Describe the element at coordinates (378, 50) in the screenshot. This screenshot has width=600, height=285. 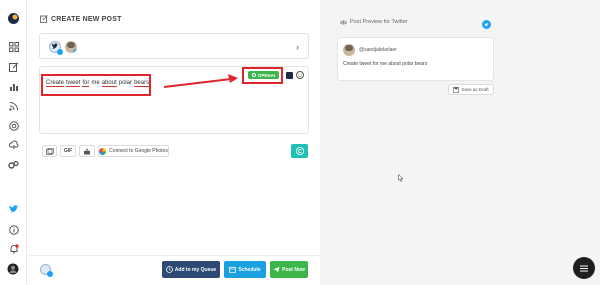
I see `preview-username: @sandjakdarlaer` at that location.